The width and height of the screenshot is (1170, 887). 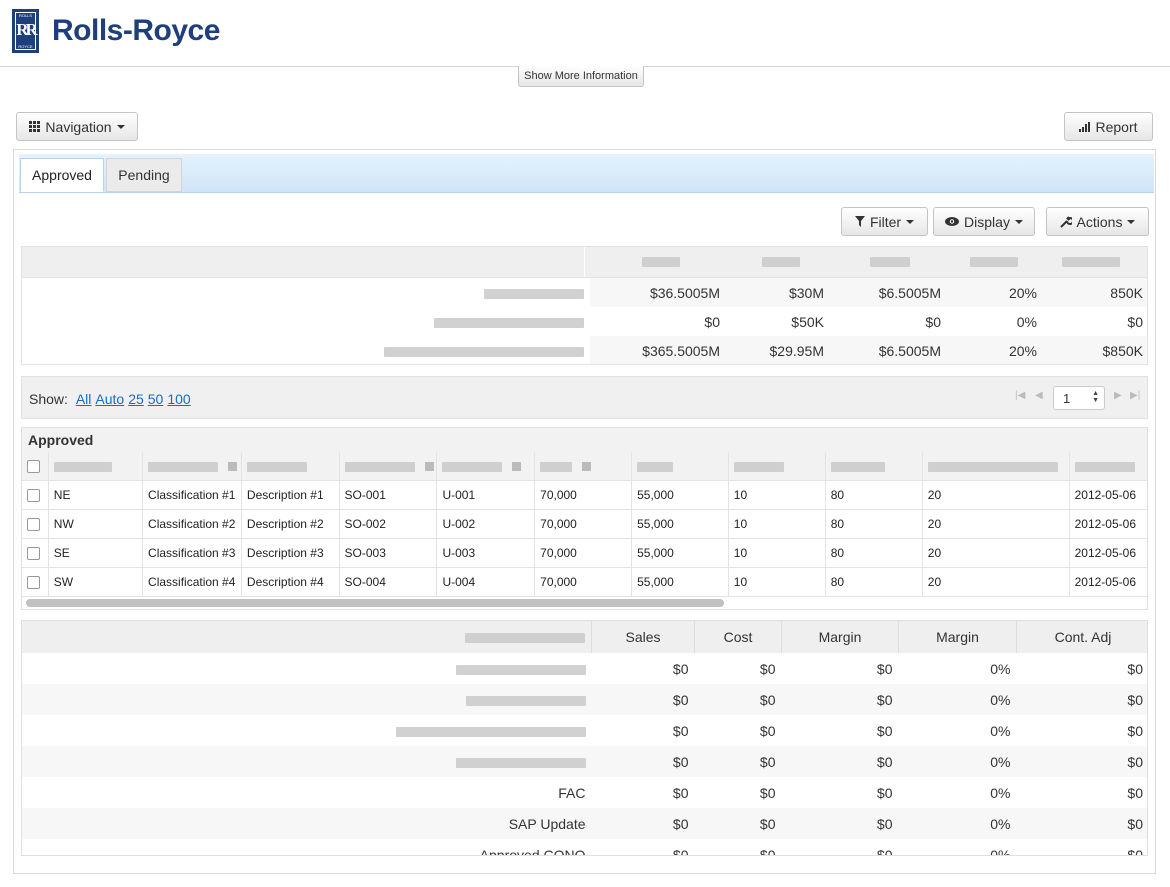 I want to click on cell-u: U-002, so click(x=486, y=524).